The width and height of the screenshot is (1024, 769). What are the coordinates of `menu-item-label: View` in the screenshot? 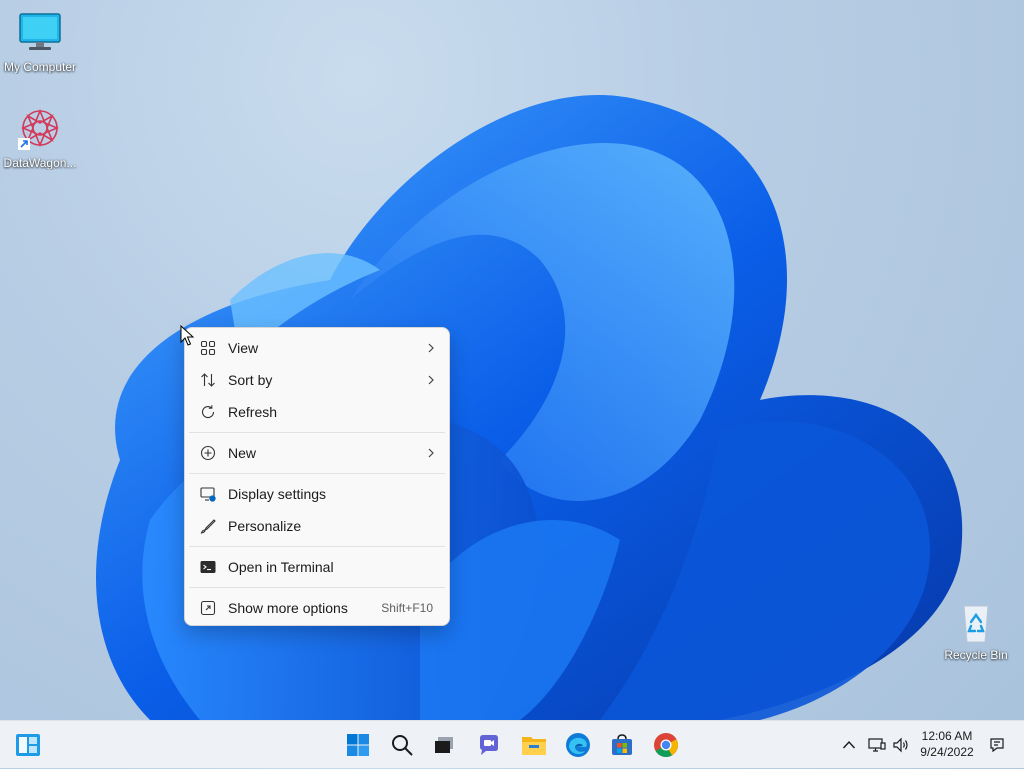 It's located at (243, 348).